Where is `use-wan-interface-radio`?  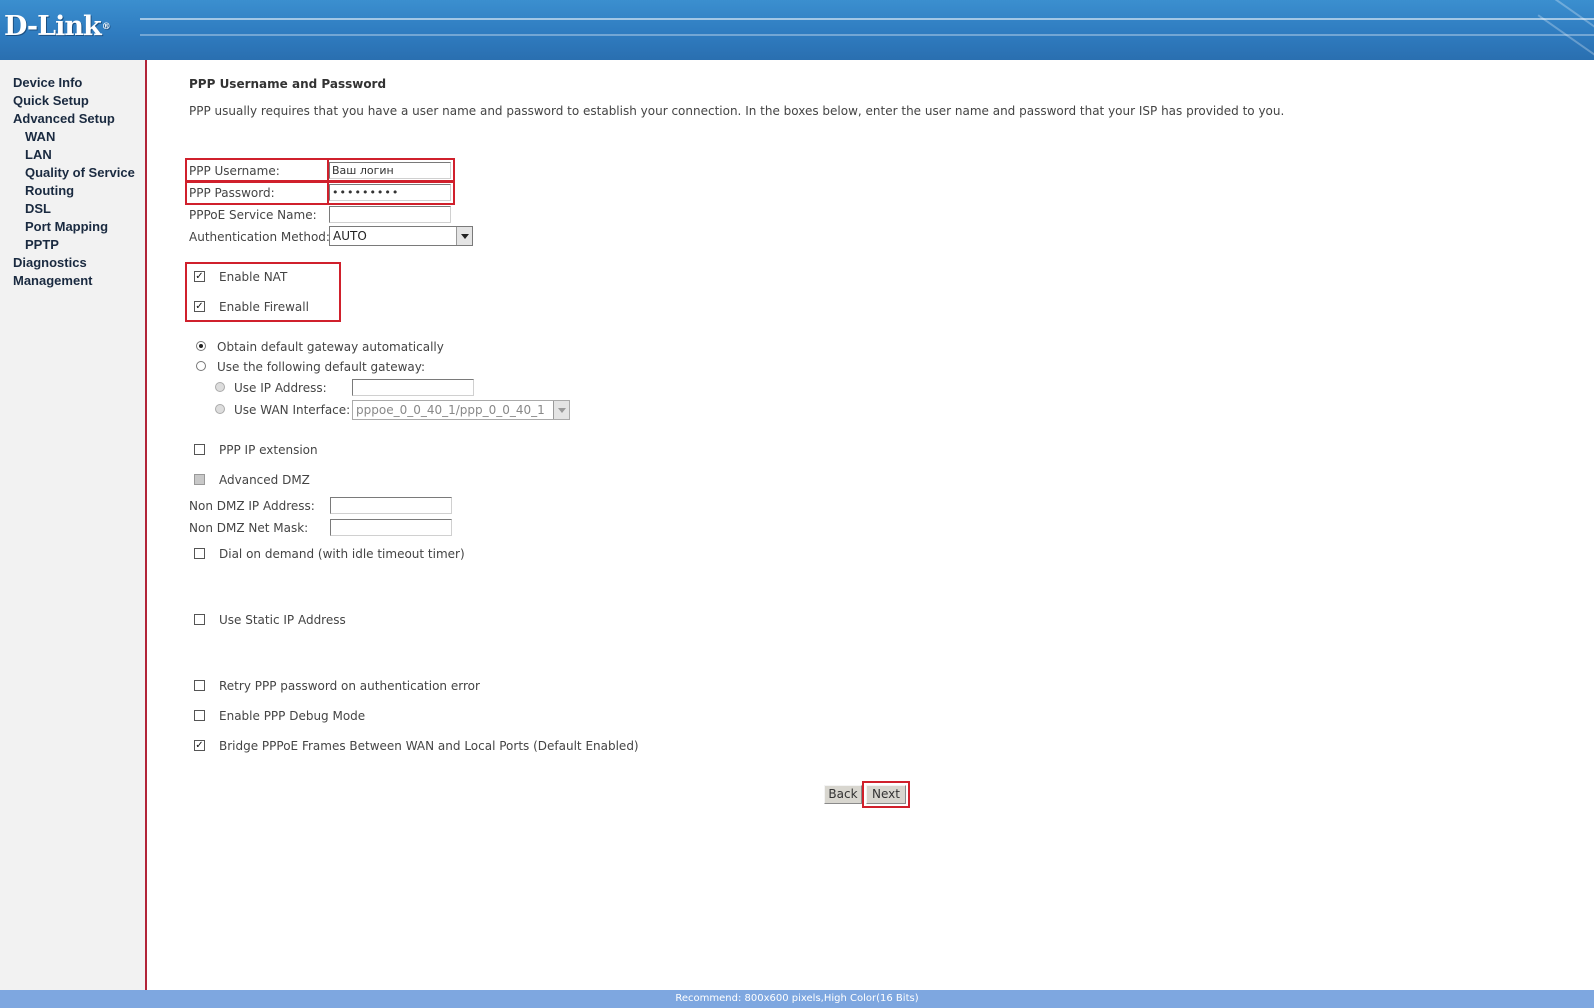 use-wan-interface-radio is located at coordinates (220, 409).